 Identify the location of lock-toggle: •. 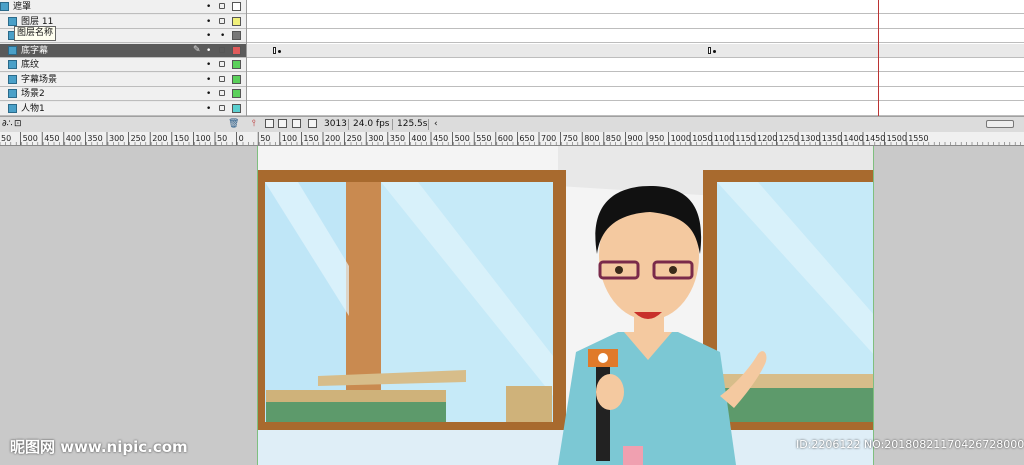
(222, 36).